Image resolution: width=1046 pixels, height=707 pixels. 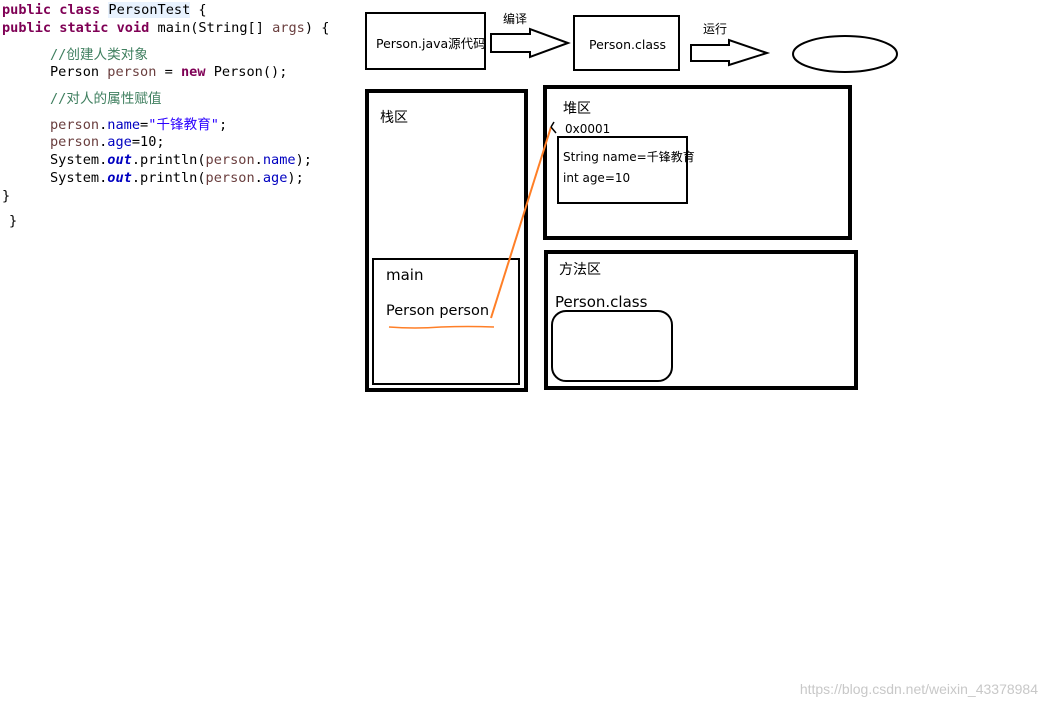 What do you see at coordinates (628, 44) in the screenshot?
I see `class-file-label: Person.class` at bounding box center [628, 44].